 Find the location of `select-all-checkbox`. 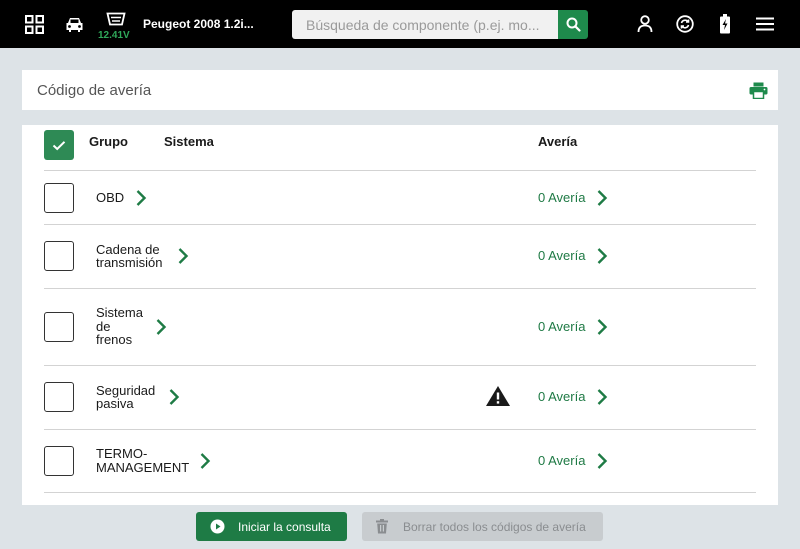

select-all-checkbox is located at coordinates (59, 145).